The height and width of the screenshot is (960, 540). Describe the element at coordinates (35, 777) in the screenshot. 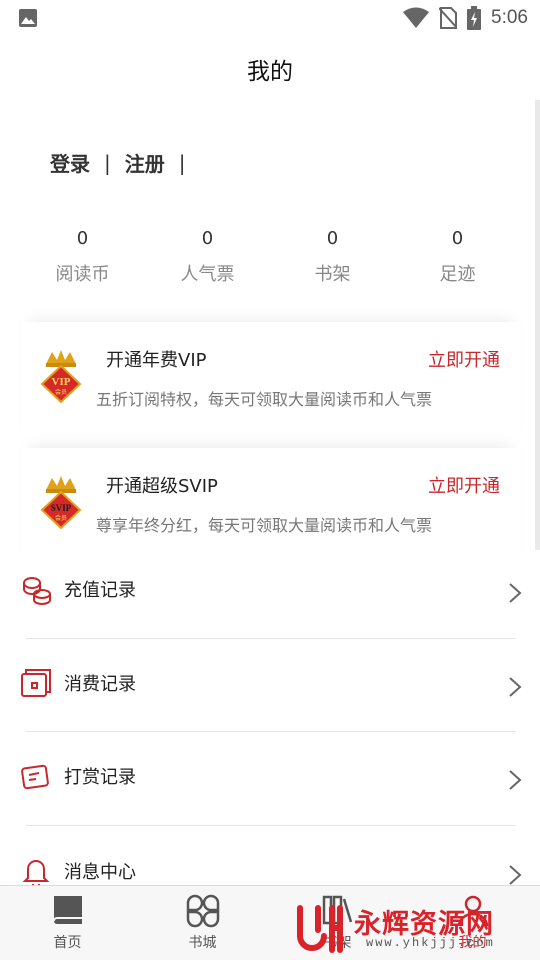

I see `reward-card-icon` at that location.